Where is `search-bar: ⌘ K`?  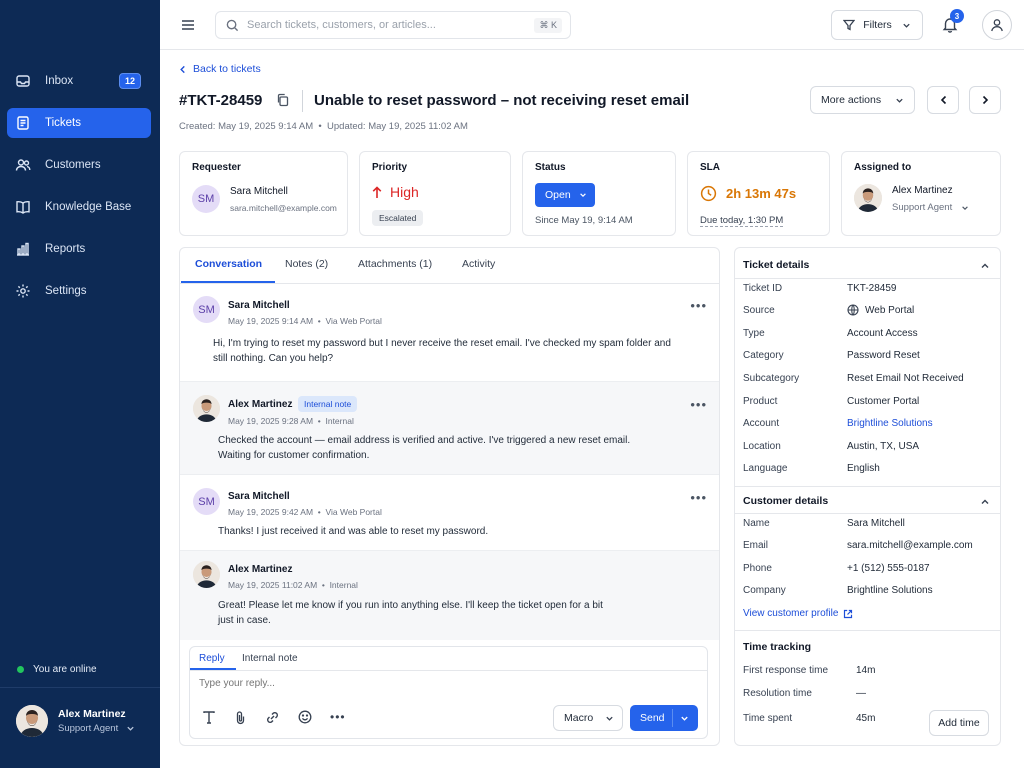 search-bar: ⌘ K is located at coordinates (393, 25).